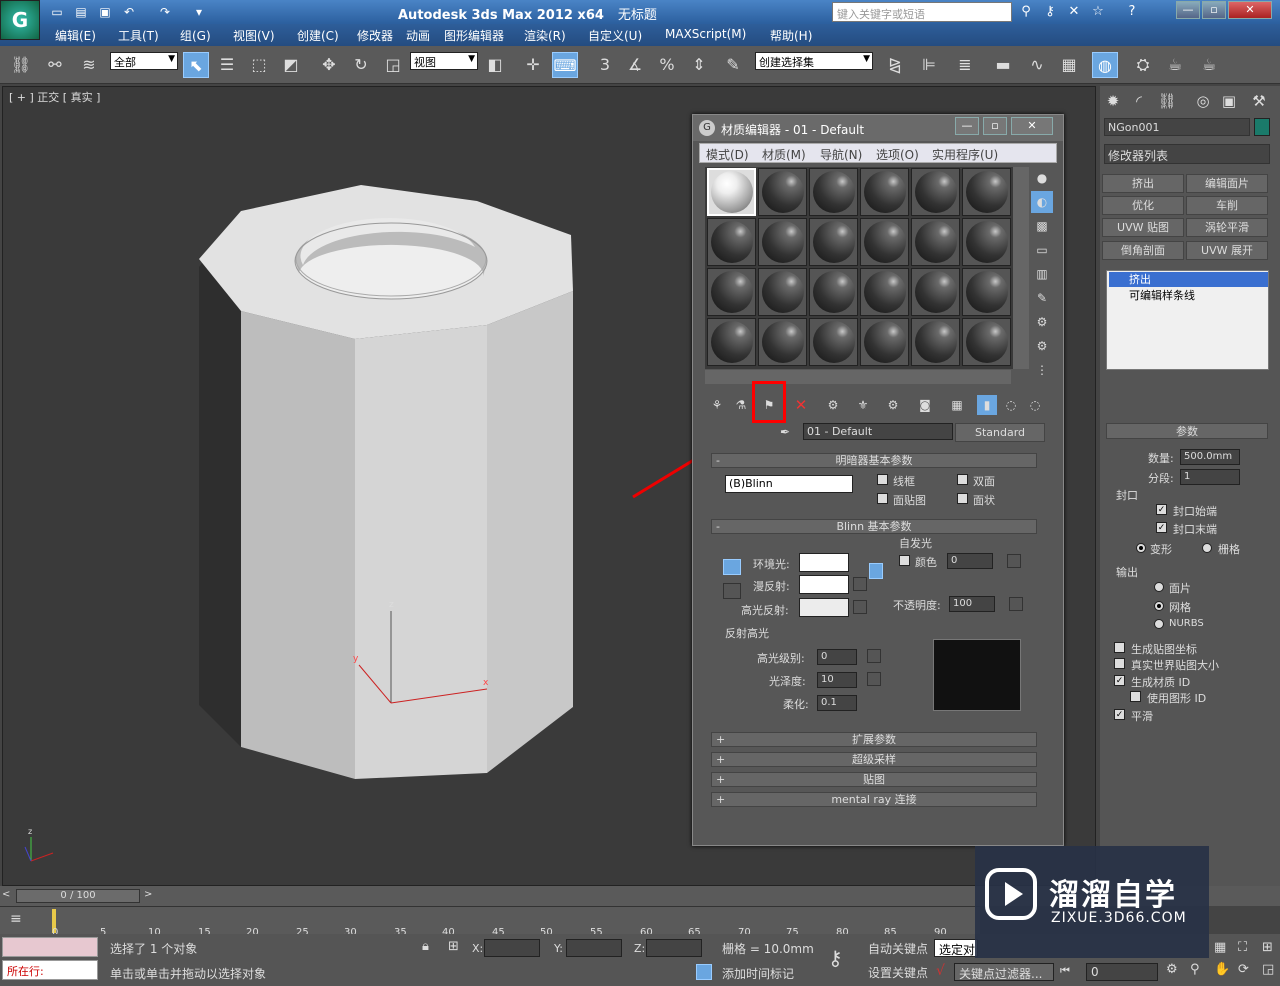  Describe the element at coordinates (898, 948) in the screenshot. I see `auto-key-button: 自动关键点` at that location.